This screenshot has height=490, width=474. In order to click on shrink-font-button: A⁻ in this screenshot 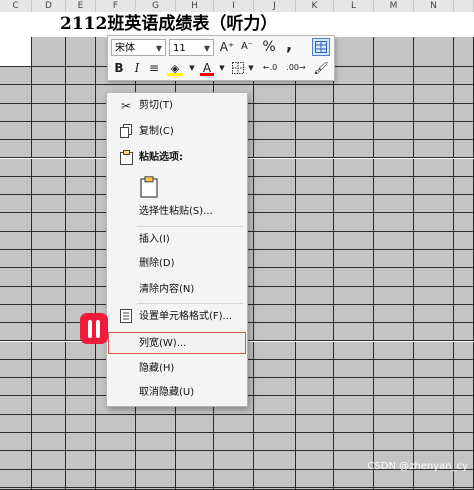, I will do `click(247, 47)`.